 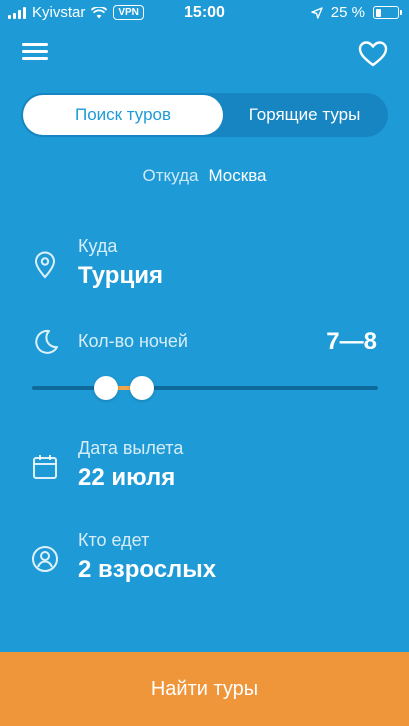 I want to click on status-right: 25 %, so click(x=356, y=12).